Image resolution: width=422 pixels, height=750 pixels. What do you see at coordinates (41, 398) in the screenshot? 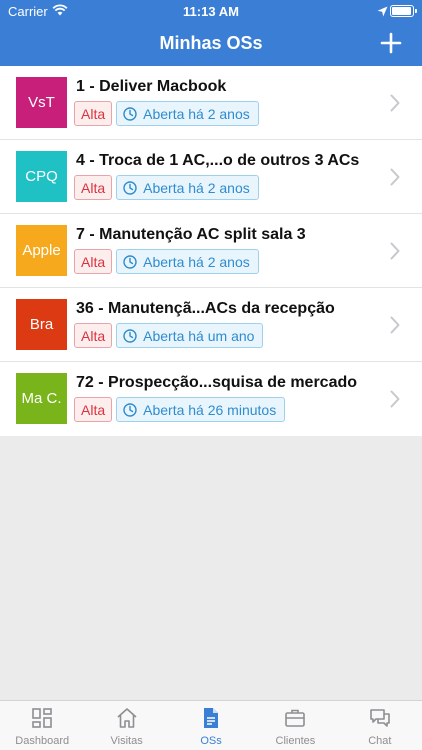
I see `client-avatar: Ma C.` at bounding box center [41, 398].